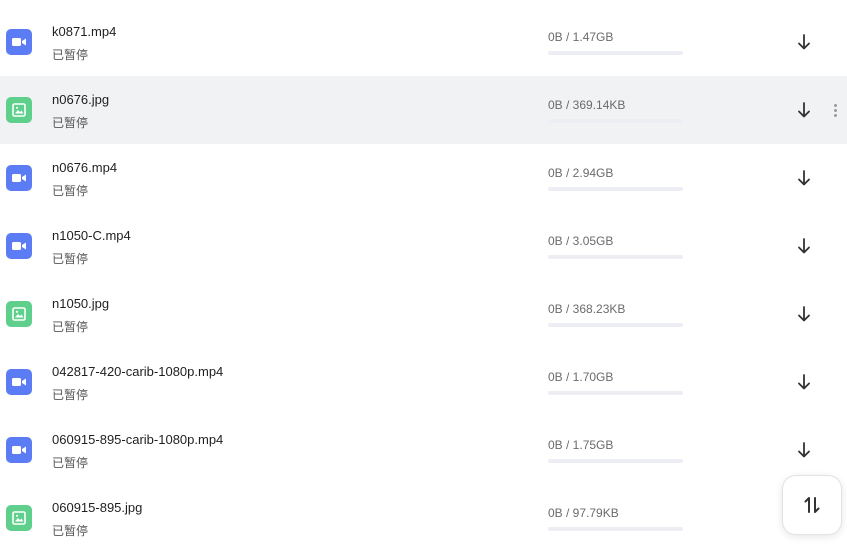 The width and height of the screenshot is (847, 552). I want to click on file-name: n1050.jpg, so click(81, 303).